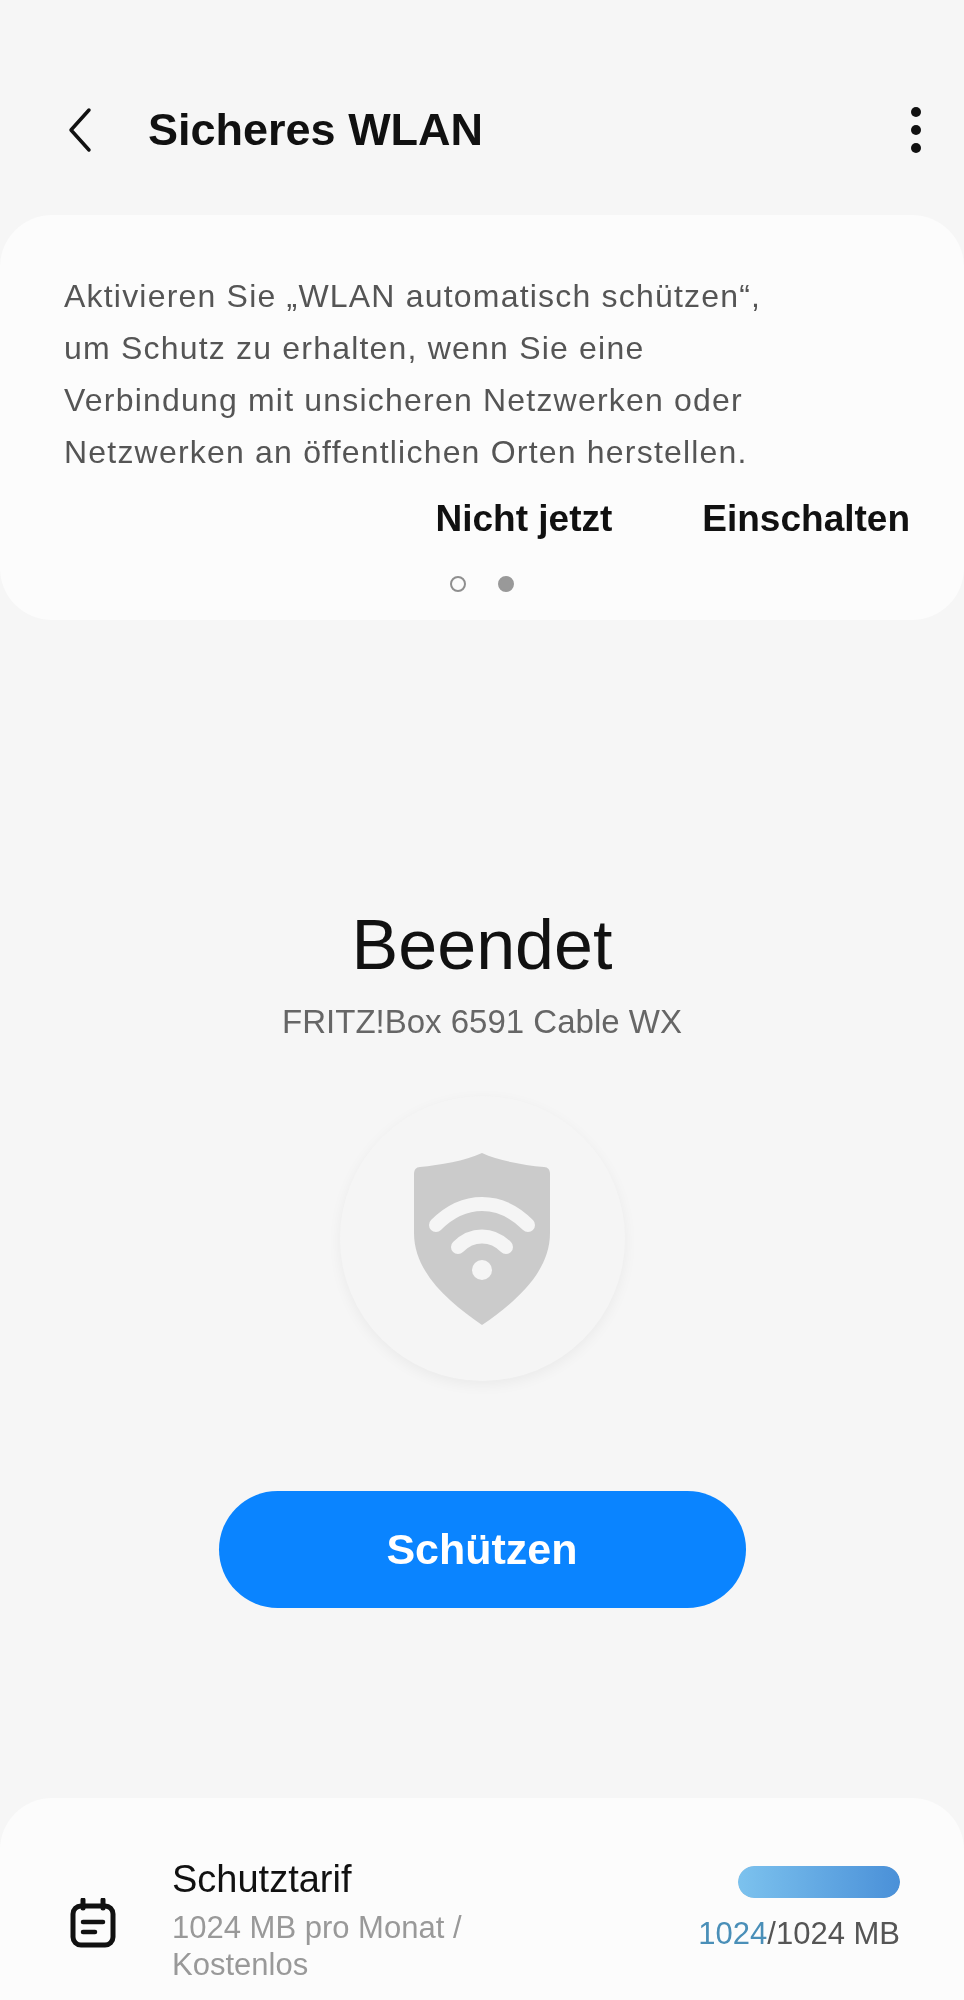 This screenshot has width=964, height=2000. Describe the element at coordinates (93, 1923) in the screenshot. I see `calendar-icon` at that location.